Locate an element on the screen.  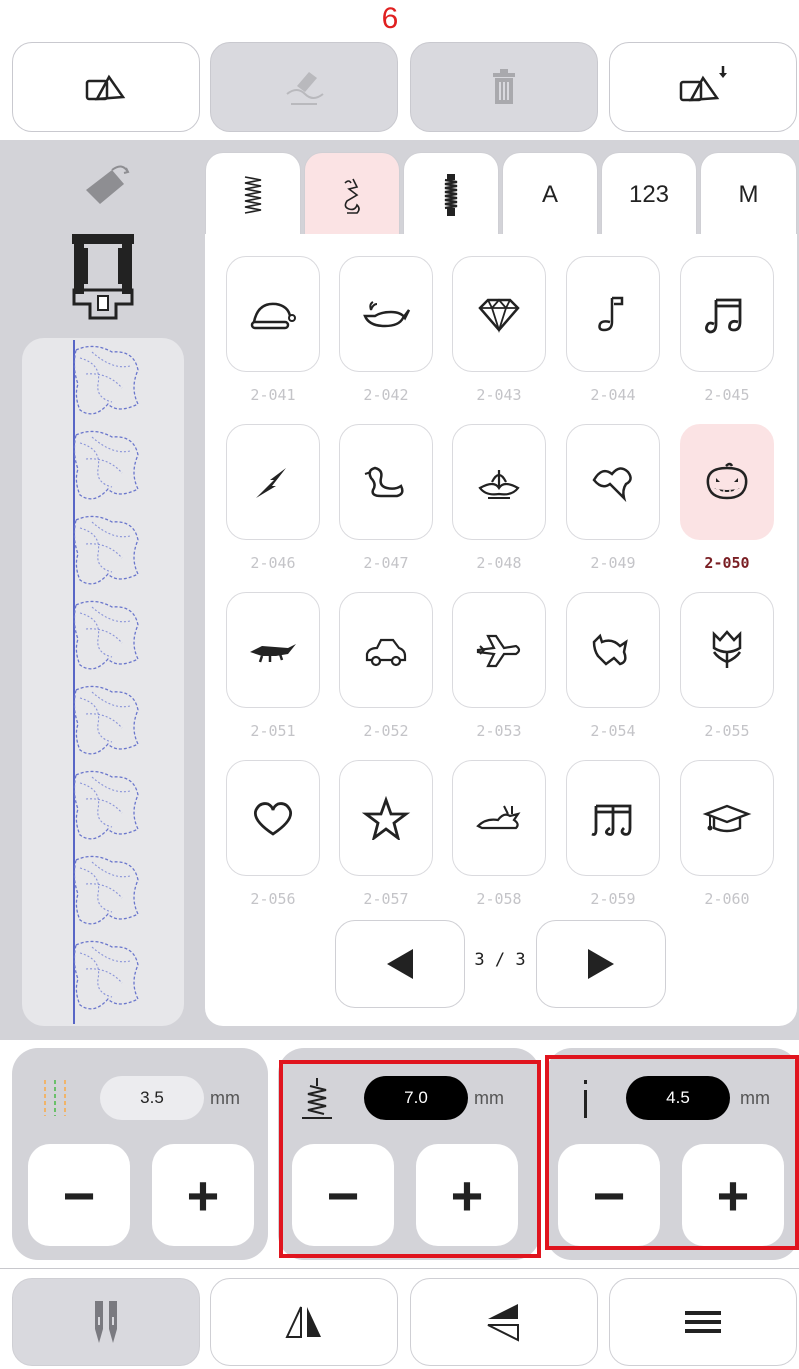
buttonhole-icon is located at coordinates (451, 194).